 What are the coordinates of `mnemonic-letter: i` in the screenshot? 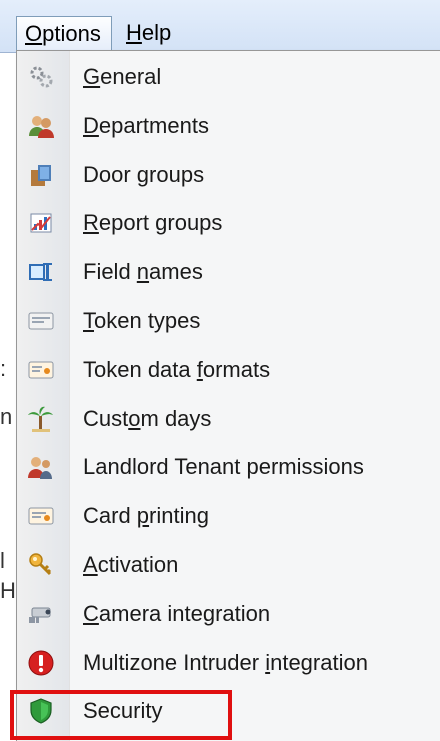 It's located at (268, 662).